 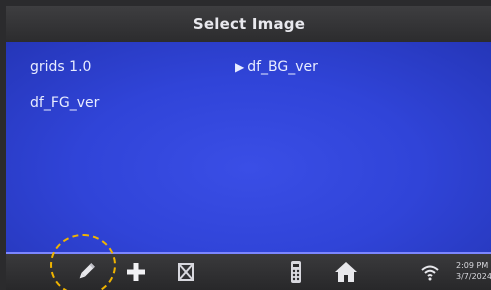 I want to click on selected-arrow-icon: ▶, so click(x=240, y=67).